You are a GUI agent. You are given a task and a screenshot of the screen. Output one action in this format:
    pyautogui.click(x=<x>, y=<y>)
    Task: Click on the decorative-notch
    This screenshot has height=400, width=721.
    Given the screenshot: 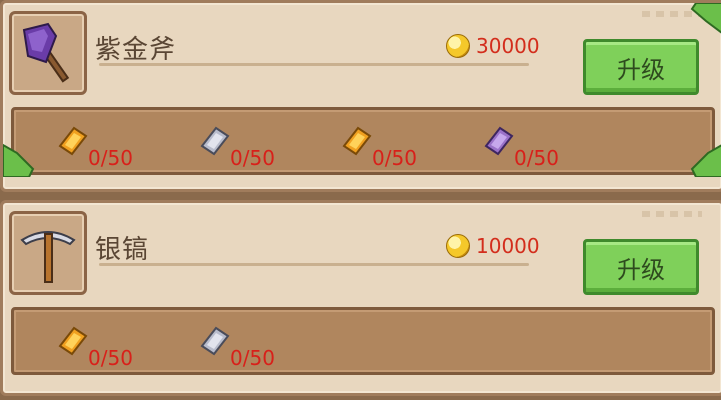 What is the action you would take?
    pyautogui.click(x=672, y=214)
    